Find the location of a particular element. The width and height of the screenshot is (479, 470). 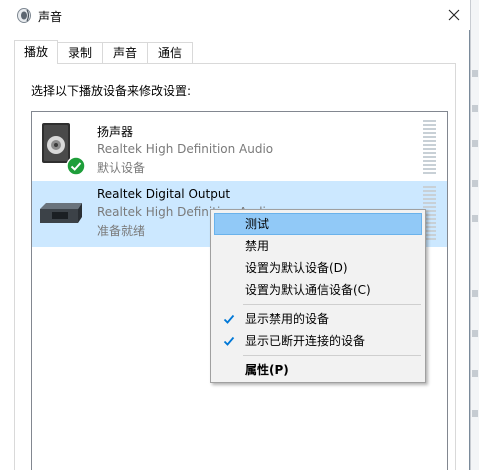

device-status: 准备就绪 is located at coordinates (121, 231).